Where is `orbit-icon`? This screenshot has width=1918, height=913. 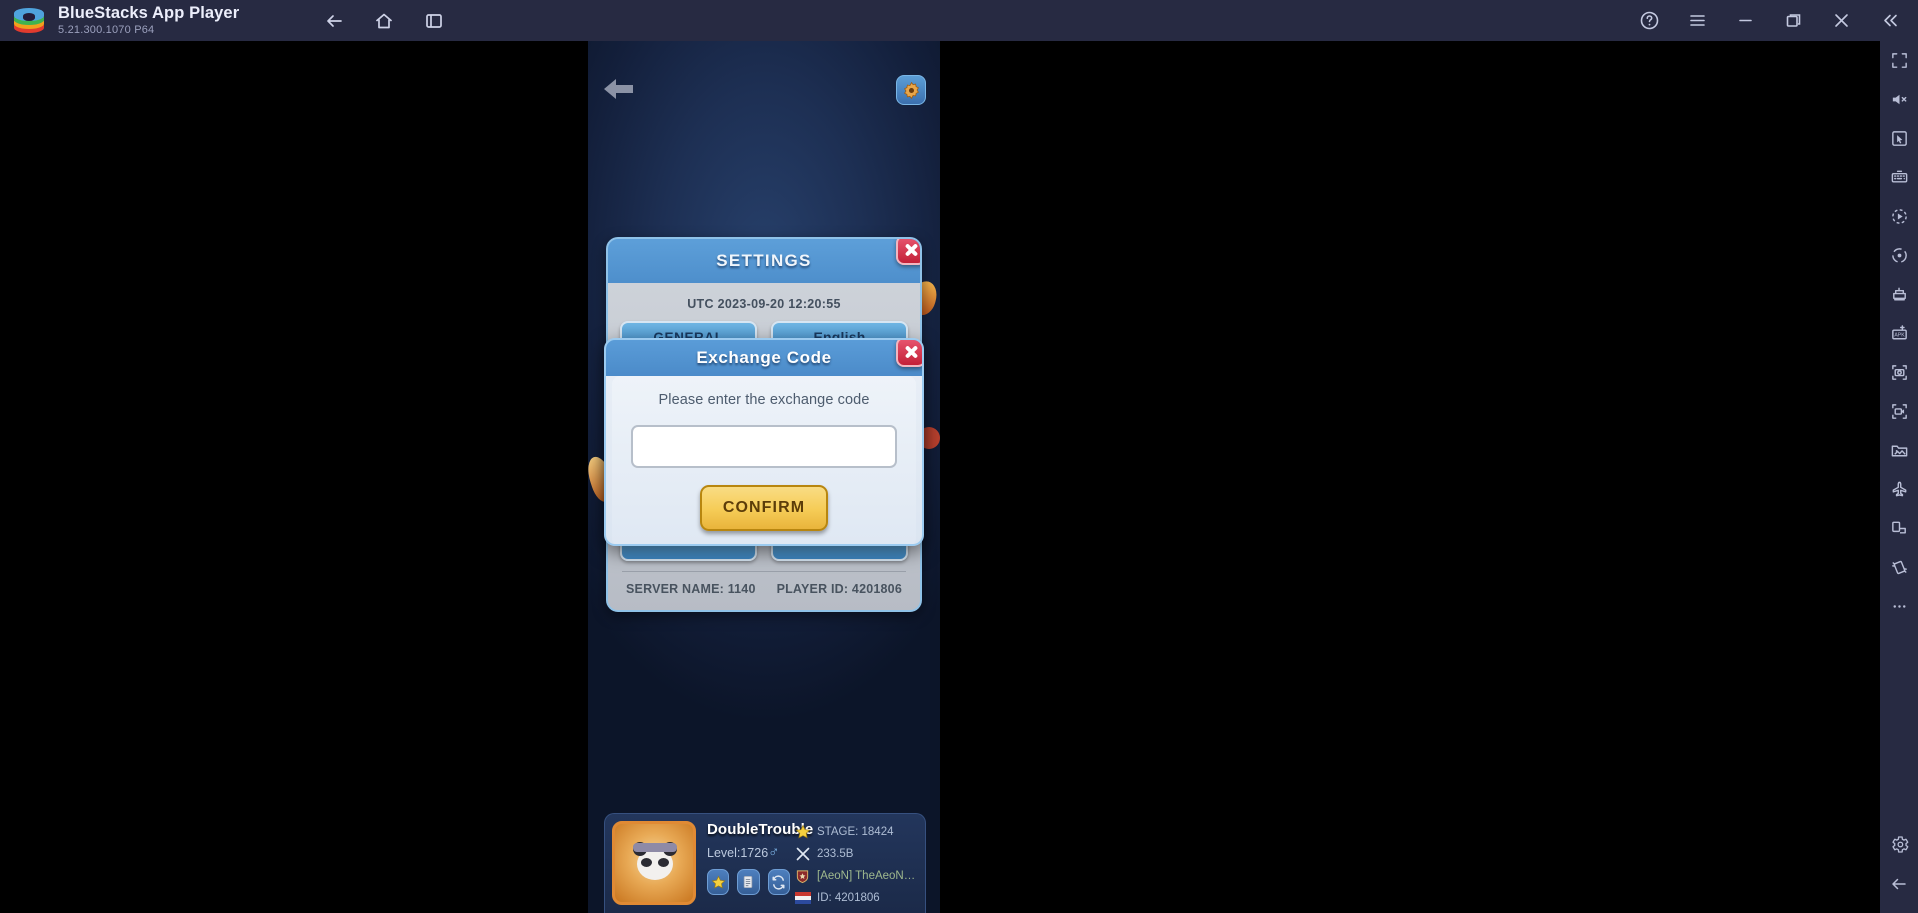 orbit-icon is located at coordinates (1899, 255).